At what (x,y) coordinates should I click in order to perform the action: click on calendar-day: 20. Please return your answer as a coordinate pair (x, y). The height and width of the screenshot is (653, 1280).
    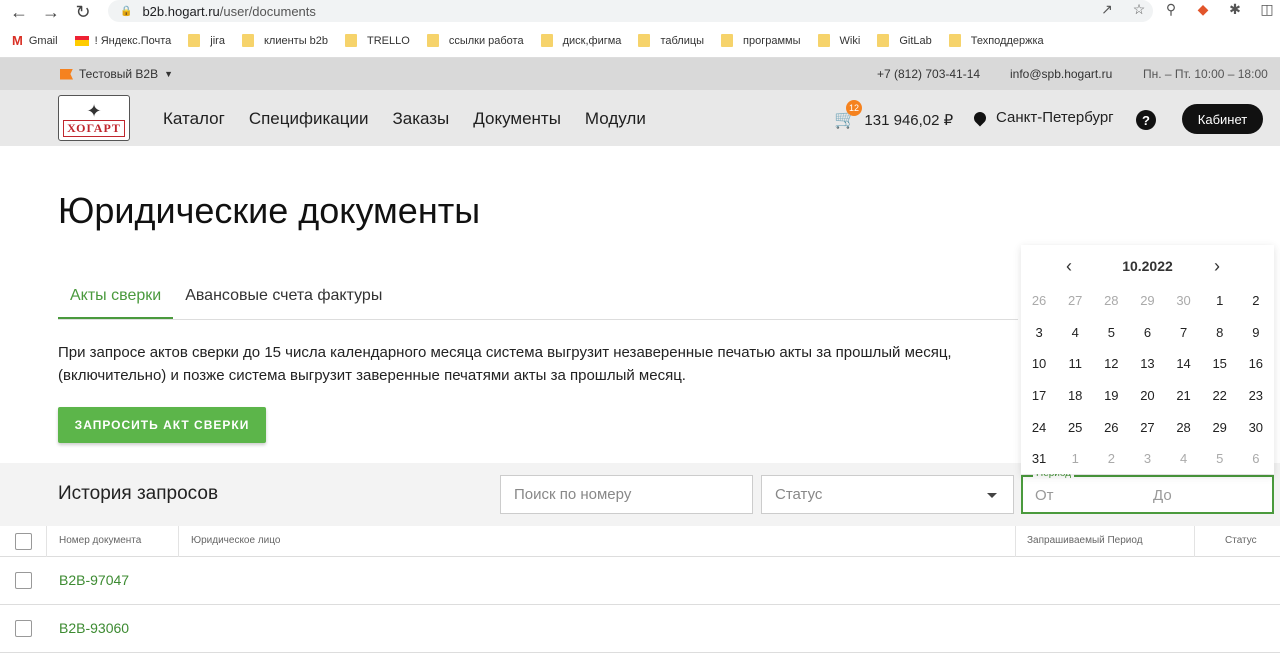
    Looking at the image, I should click on (1147, 400).